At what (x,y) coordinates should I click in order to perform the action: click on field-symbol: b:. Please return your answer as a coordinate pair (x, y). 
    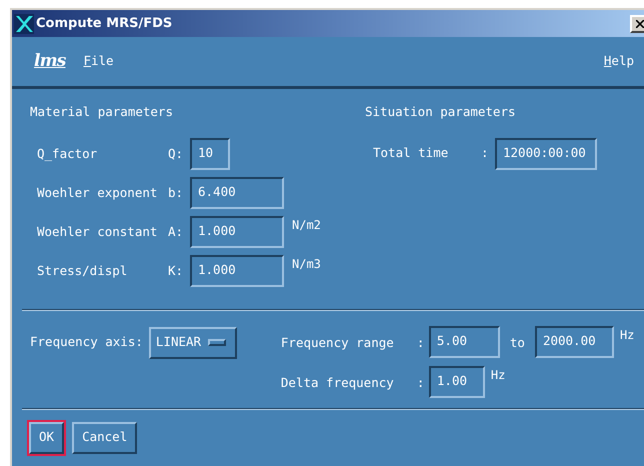
    Looking at the image, I should click on (175, 193).